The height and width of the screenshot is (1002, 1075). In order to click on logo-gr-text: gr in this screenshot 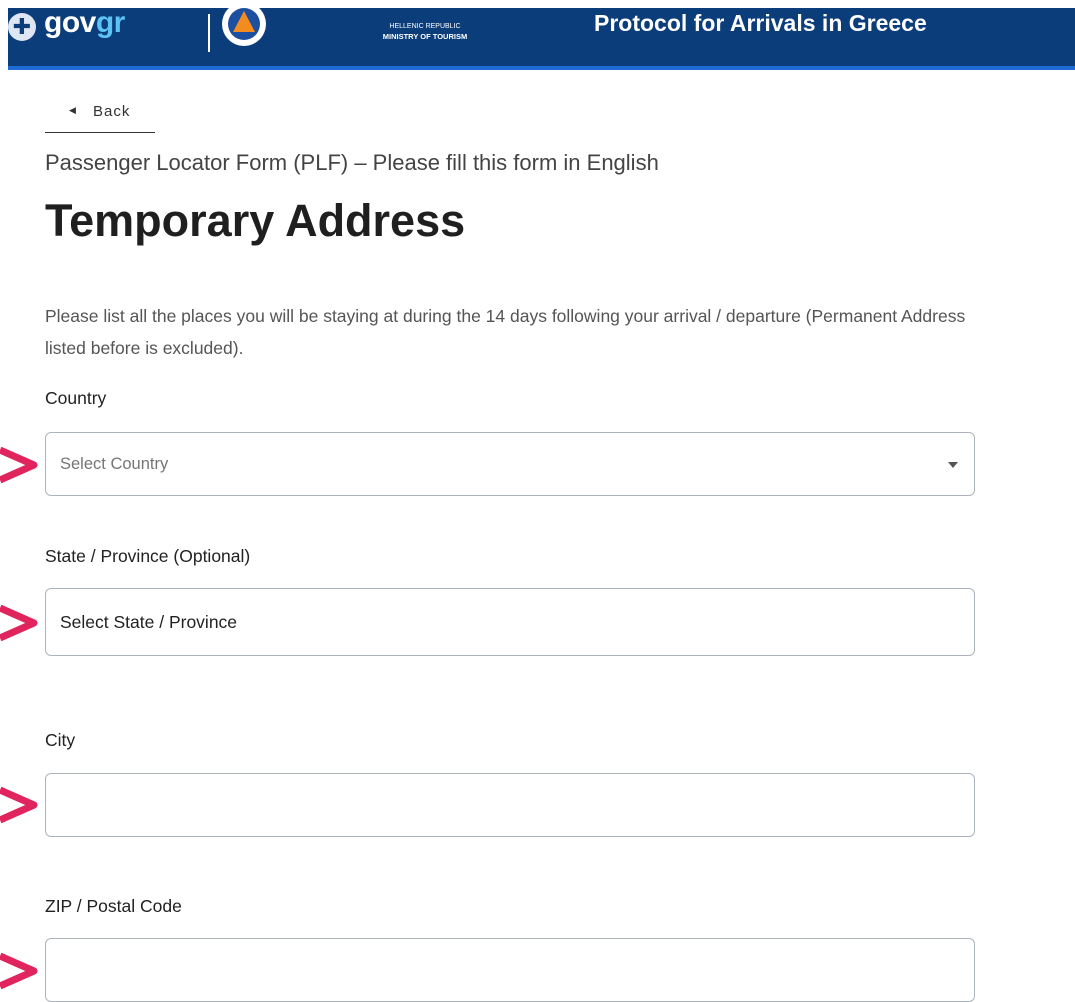, I will do `click(110, 22)`.